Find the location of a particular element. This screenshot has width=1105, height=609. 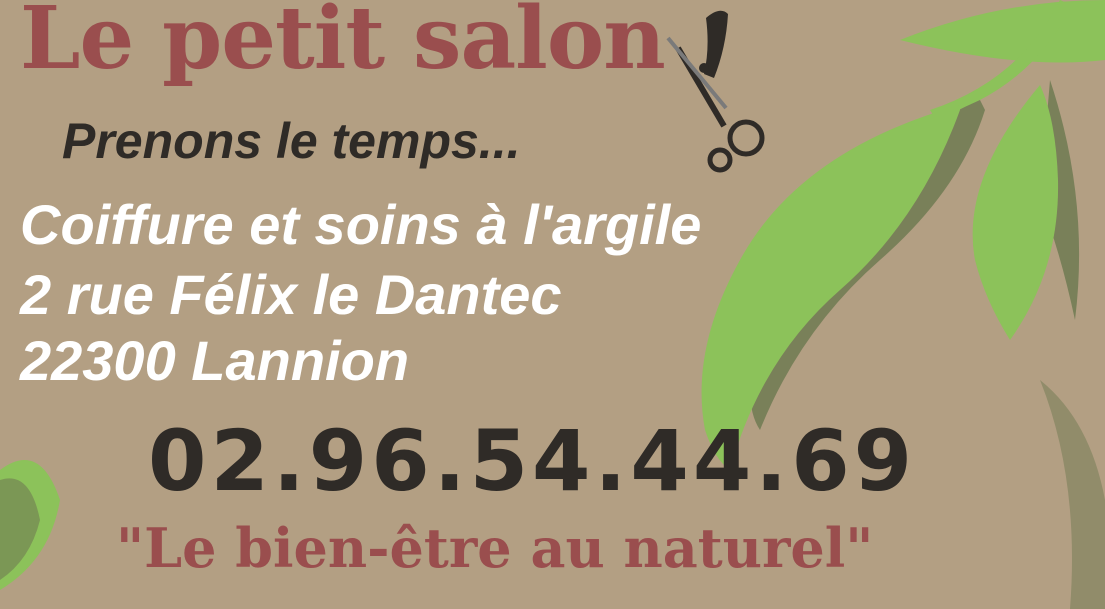

leaf-bottom-right-shadow is located at coordinates (1072, 494).